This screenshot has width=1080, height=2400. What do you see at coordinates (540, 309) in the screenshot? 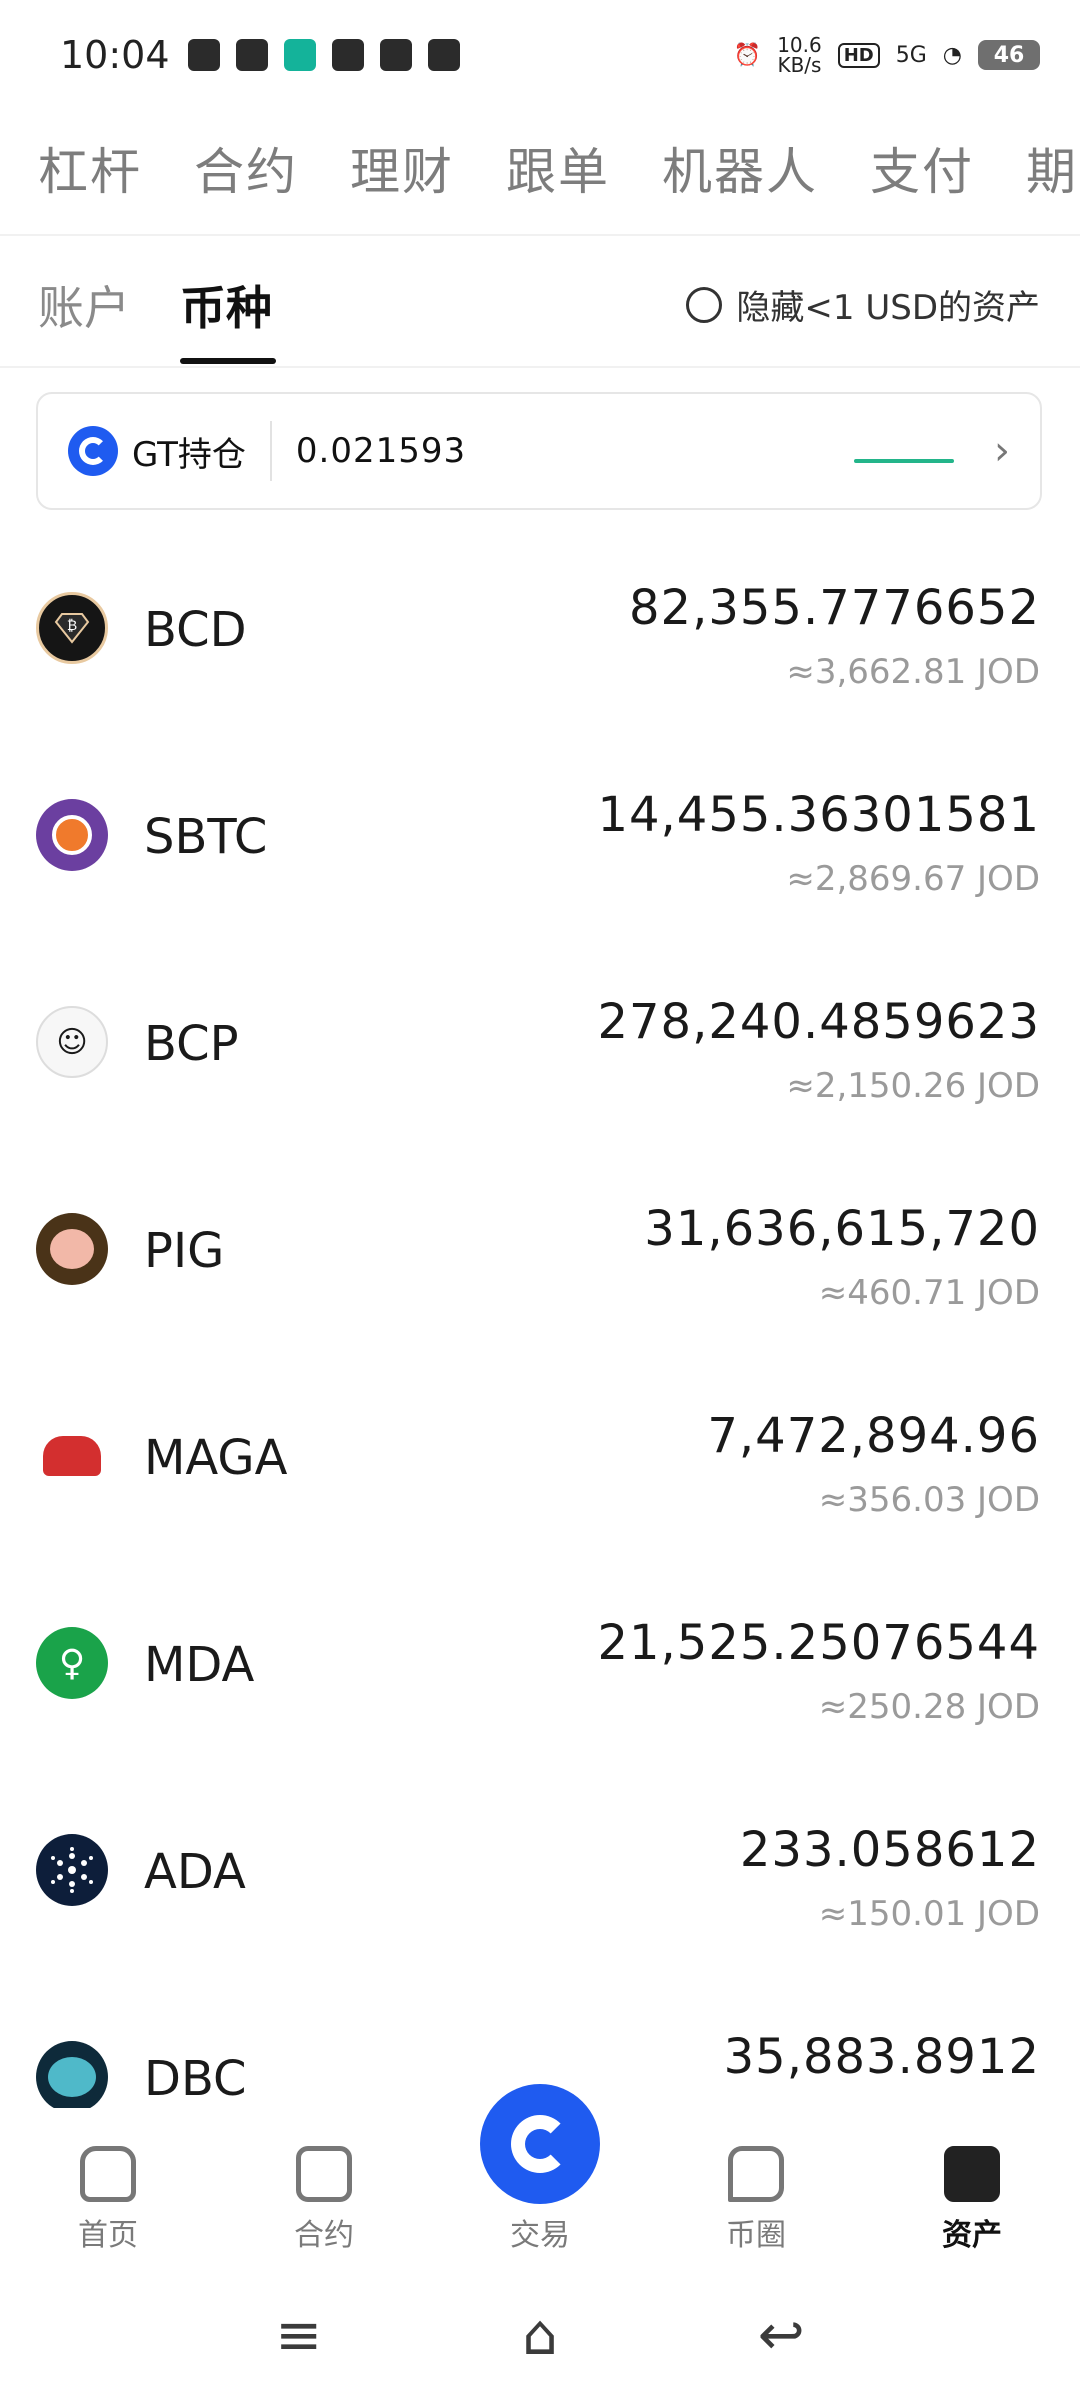
I see `sub-tabs: 账户 币种 隐藏<1 USD的资产` at bounding box center [540, 309].